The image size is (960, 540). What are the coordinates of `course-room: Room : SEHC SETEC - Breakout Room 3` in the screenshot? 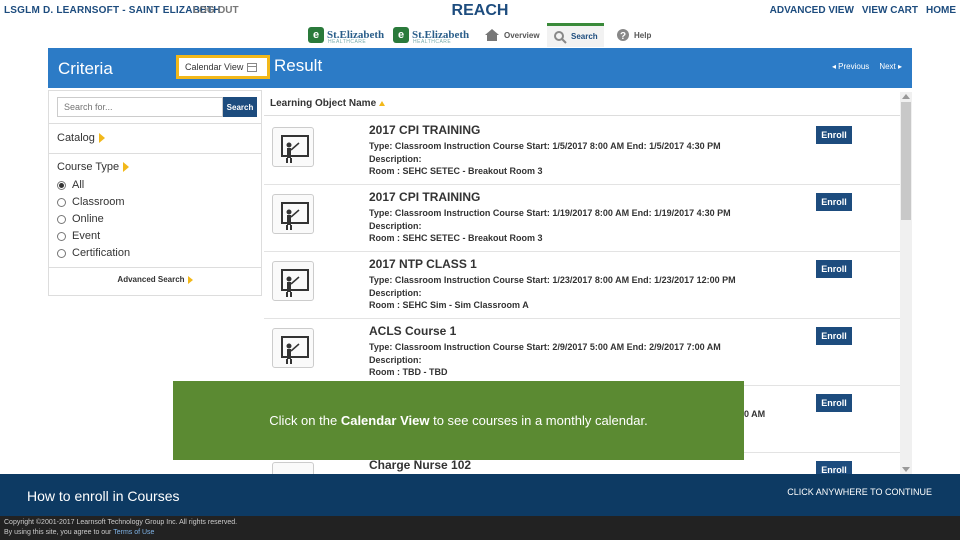 It's located at (456, 238).